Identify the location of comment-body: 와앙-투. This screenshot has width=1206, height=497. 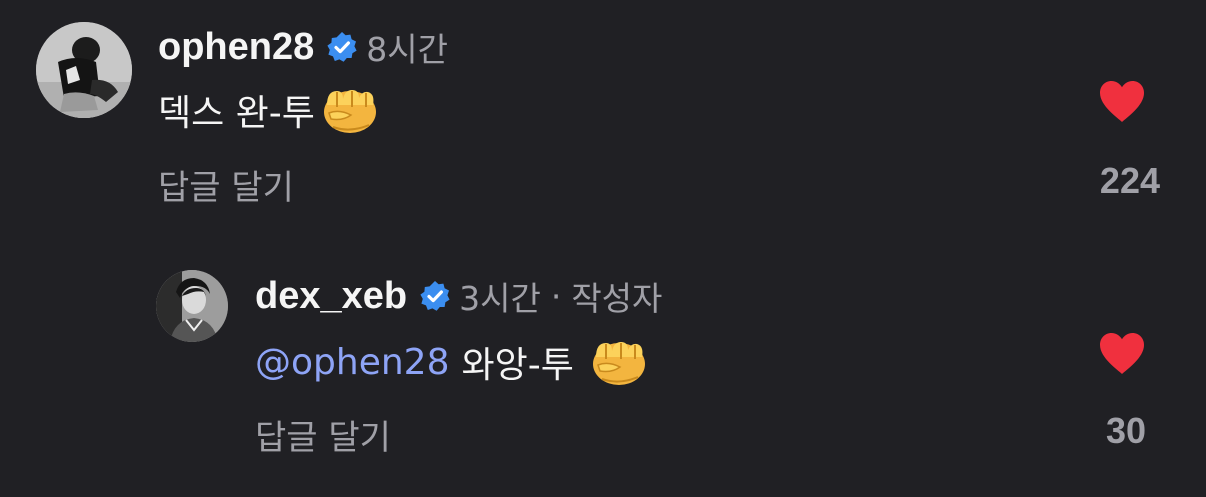
(517, 365).